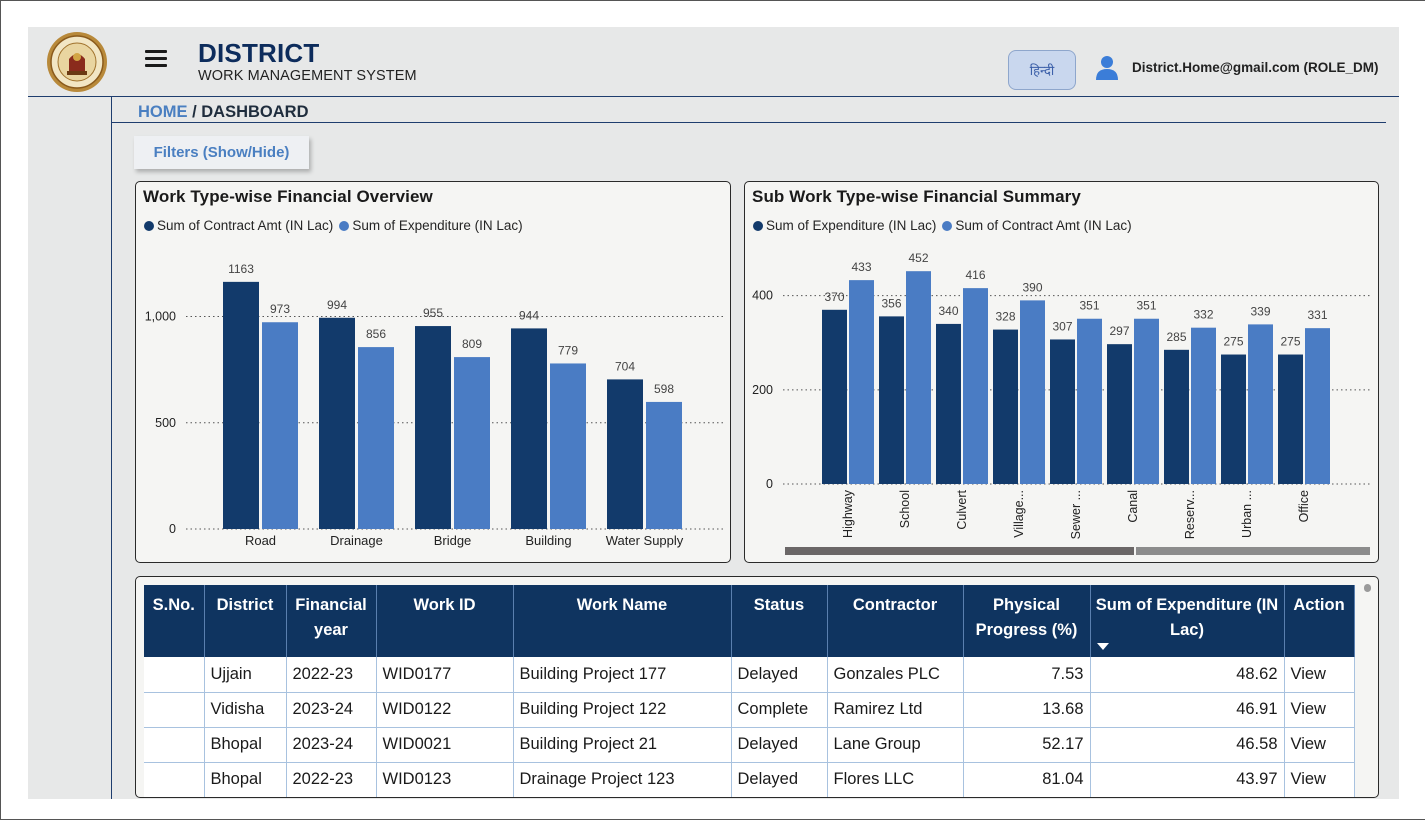  Describe the element at coordinates (779, 621) in the screenshot. I see `column-header: Status` at that location.